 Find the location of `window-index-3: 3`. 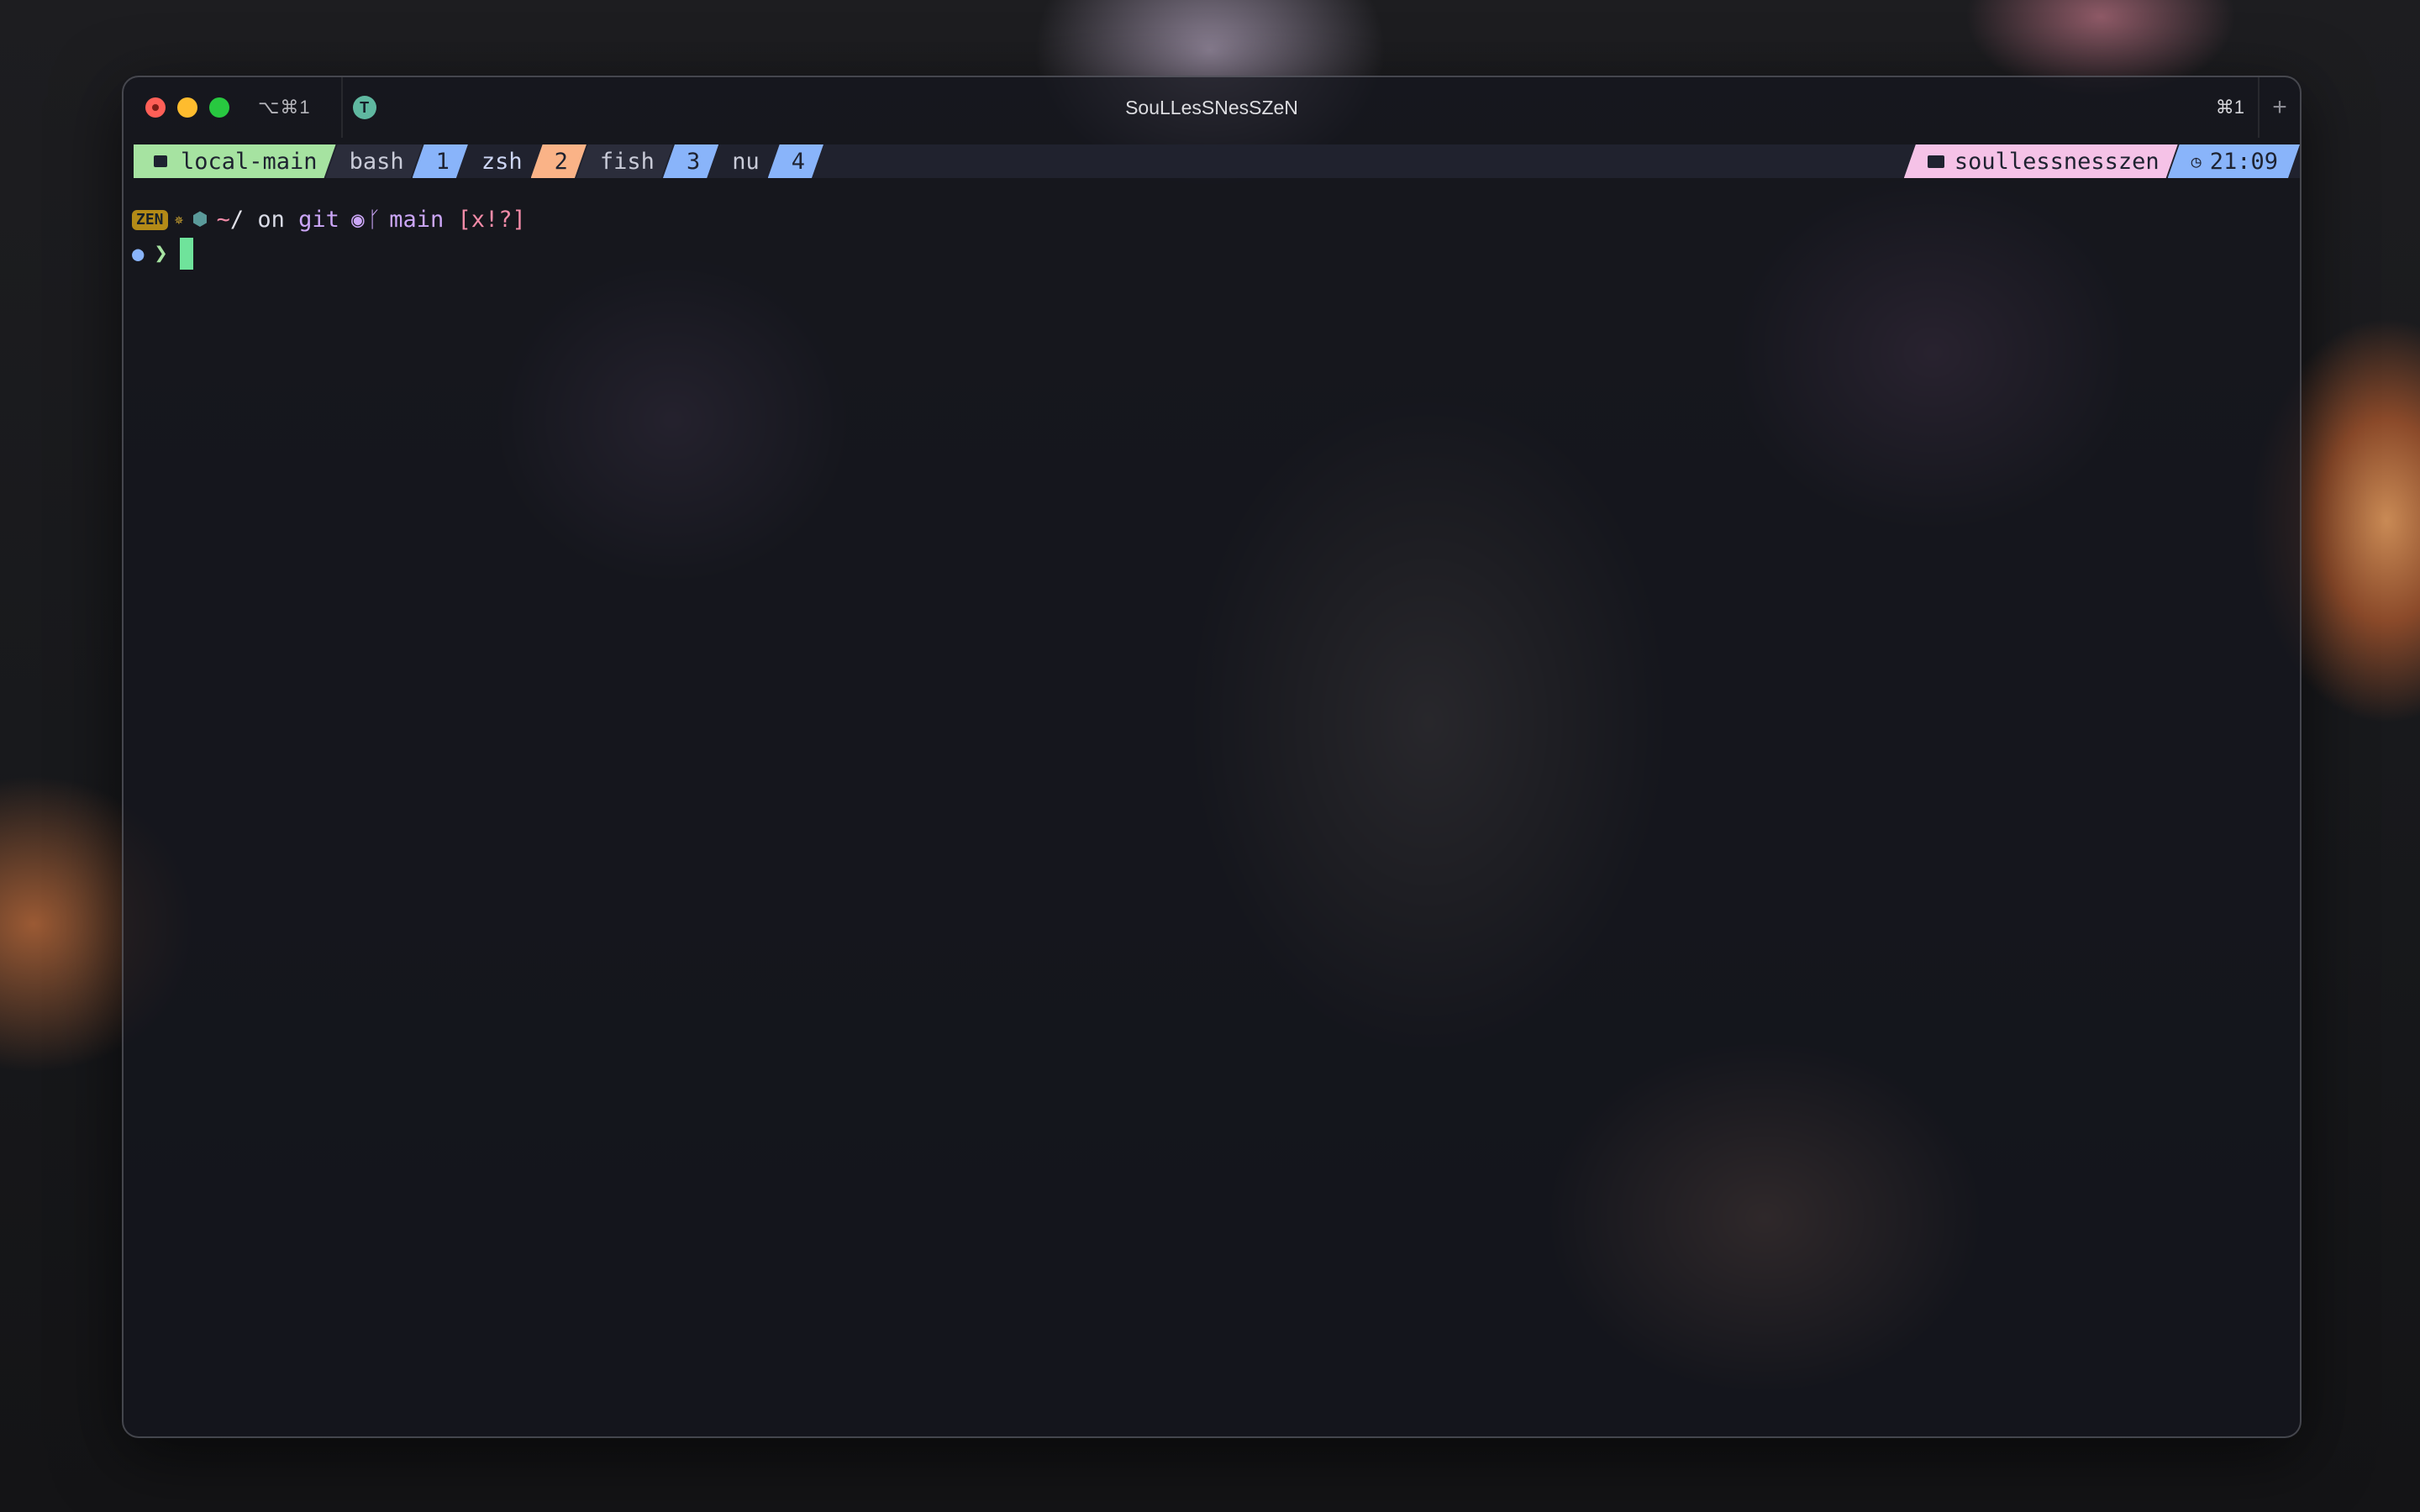

window-index-3: 3 is located at coordinates (690, 161).